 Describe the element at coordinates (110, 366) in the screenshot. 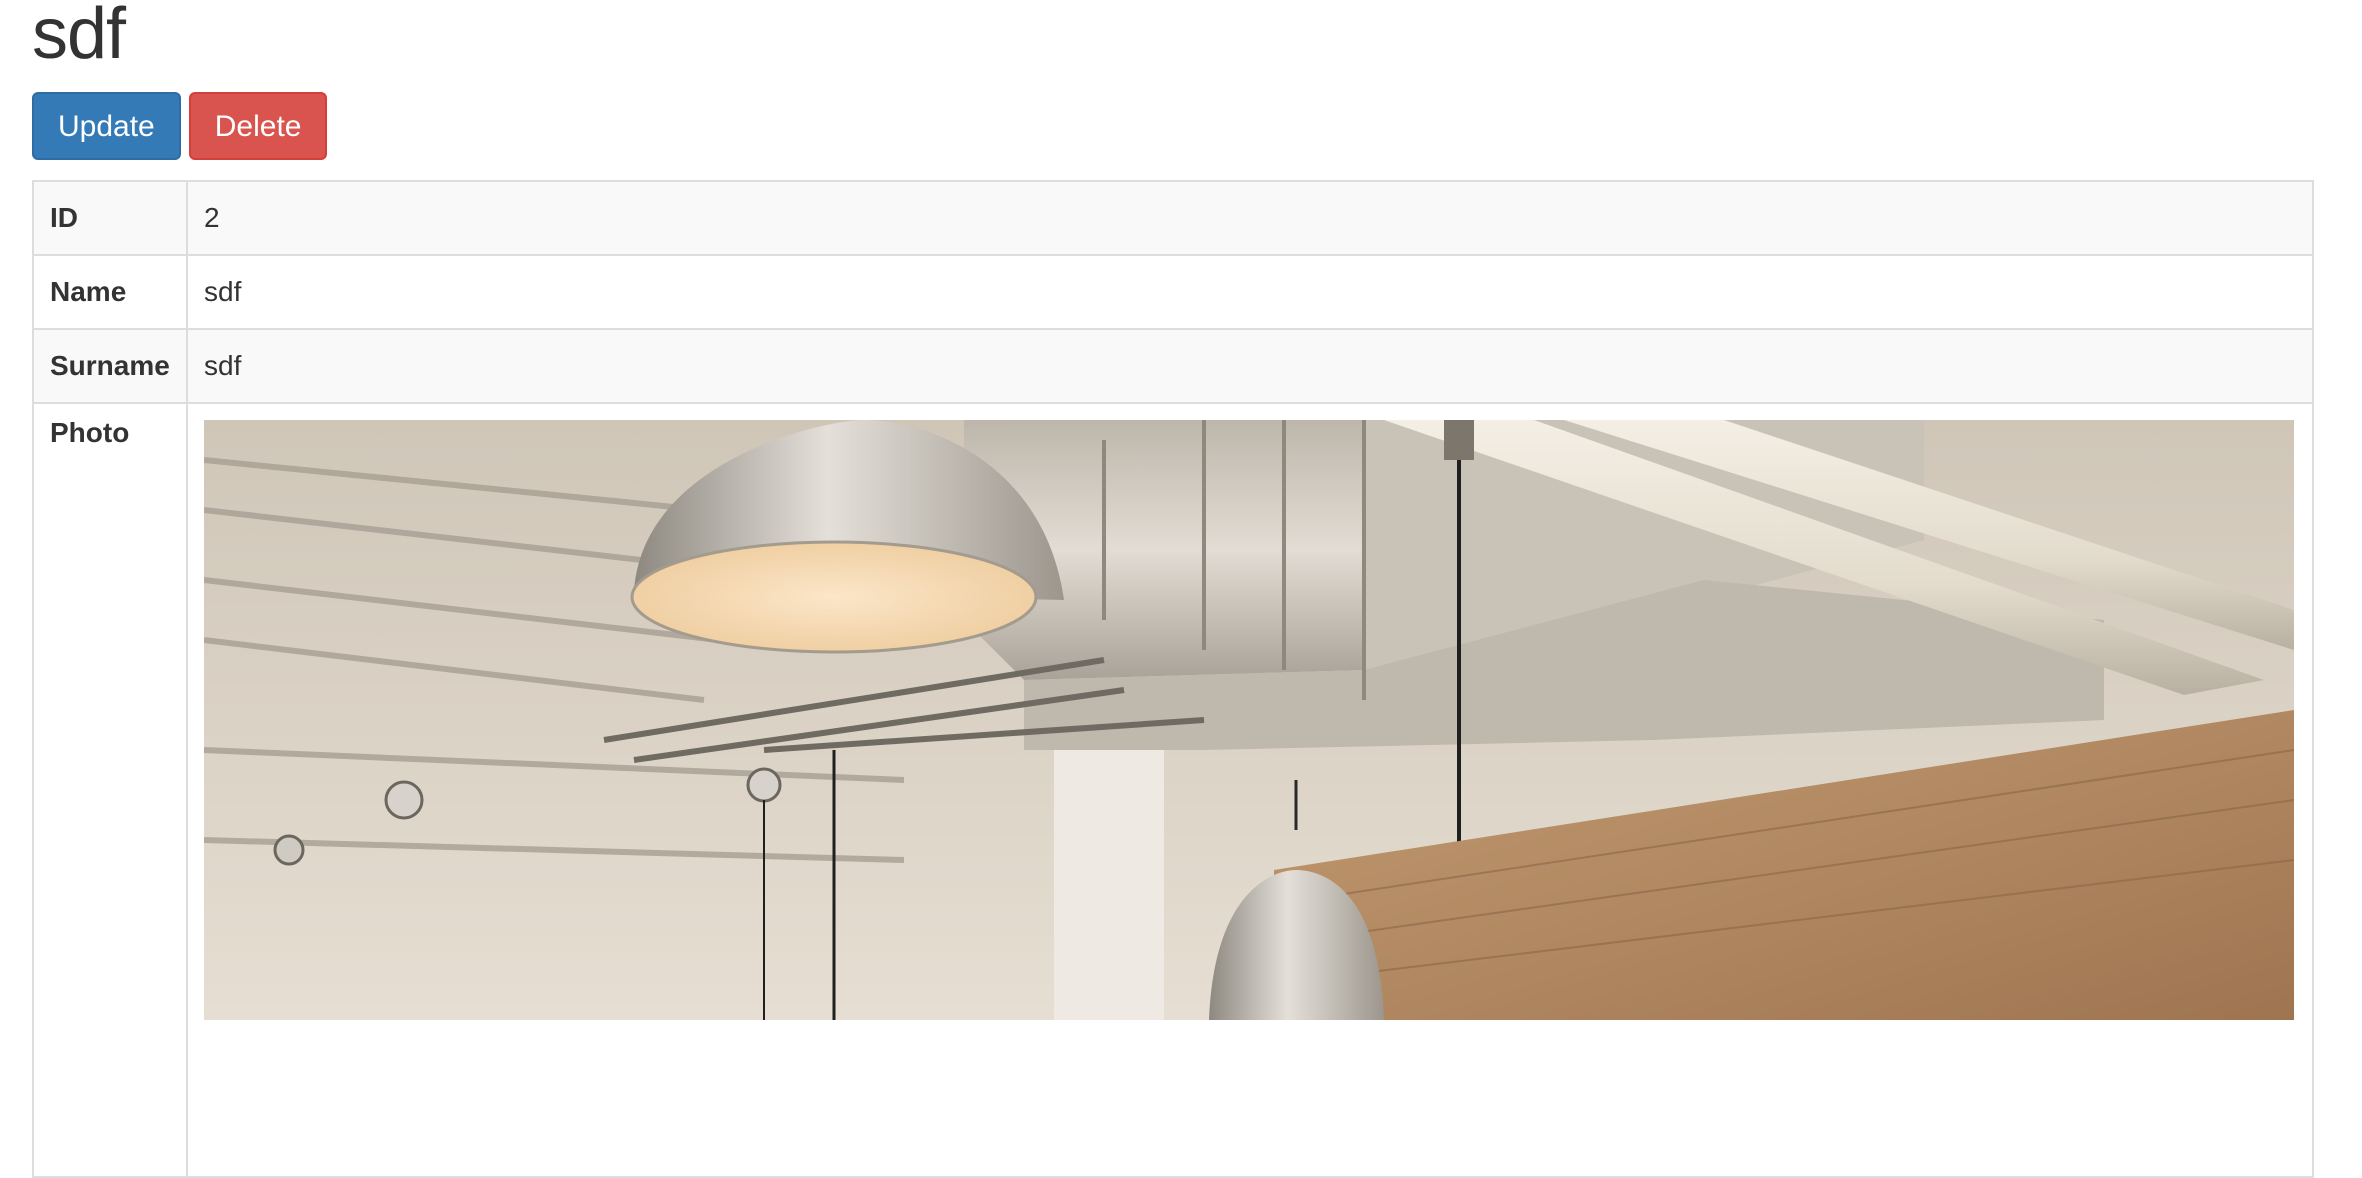

I see `surname-label: Surname` at that location.